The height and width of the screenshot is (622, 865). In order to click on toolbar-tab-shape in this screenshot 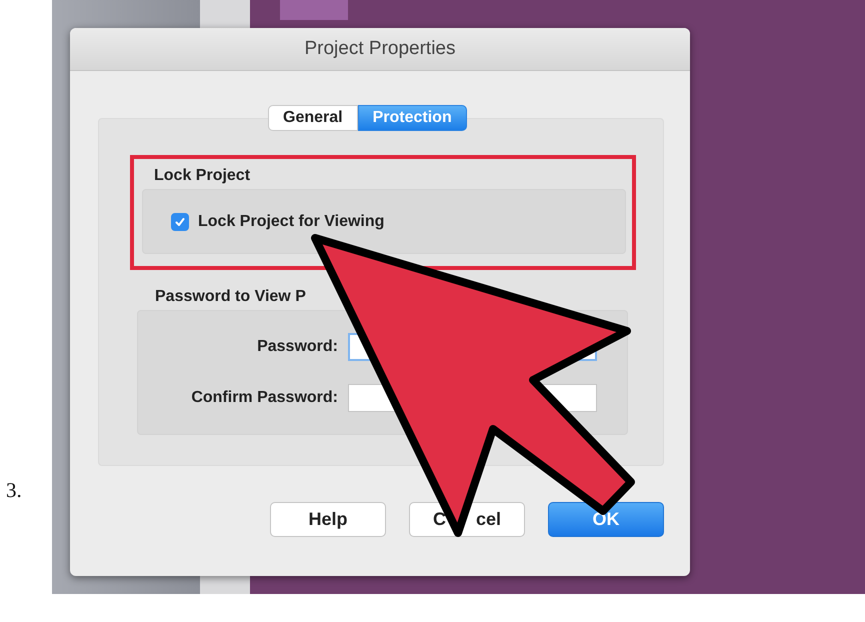, I will do `click(314, 10)`.